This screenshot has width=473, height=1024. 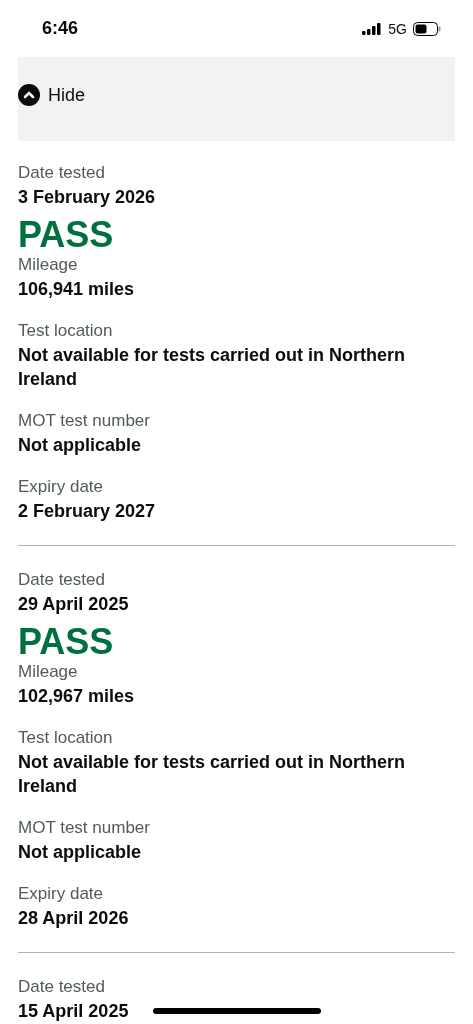 What do you see at coordinates (87, 197) in the screenshot?
I see `field-value: 3 February 2026` at bounding box center [87, 197].